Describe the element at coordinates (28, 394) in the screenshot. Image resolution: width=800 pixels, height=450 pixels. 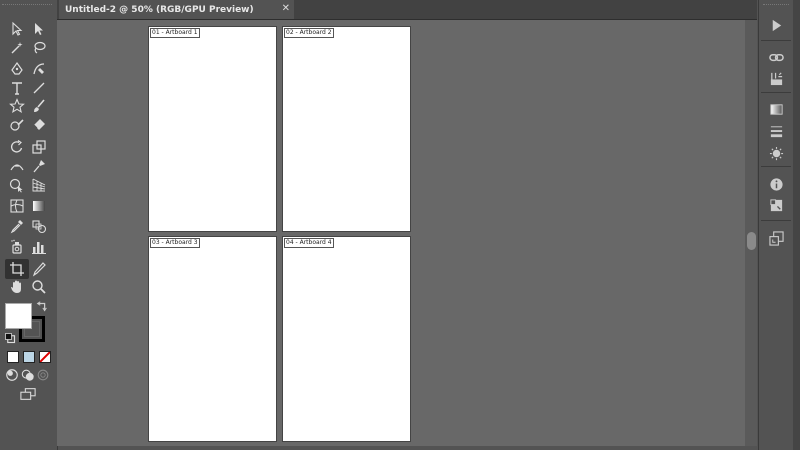
I see `screen-mode-icon` at that location.